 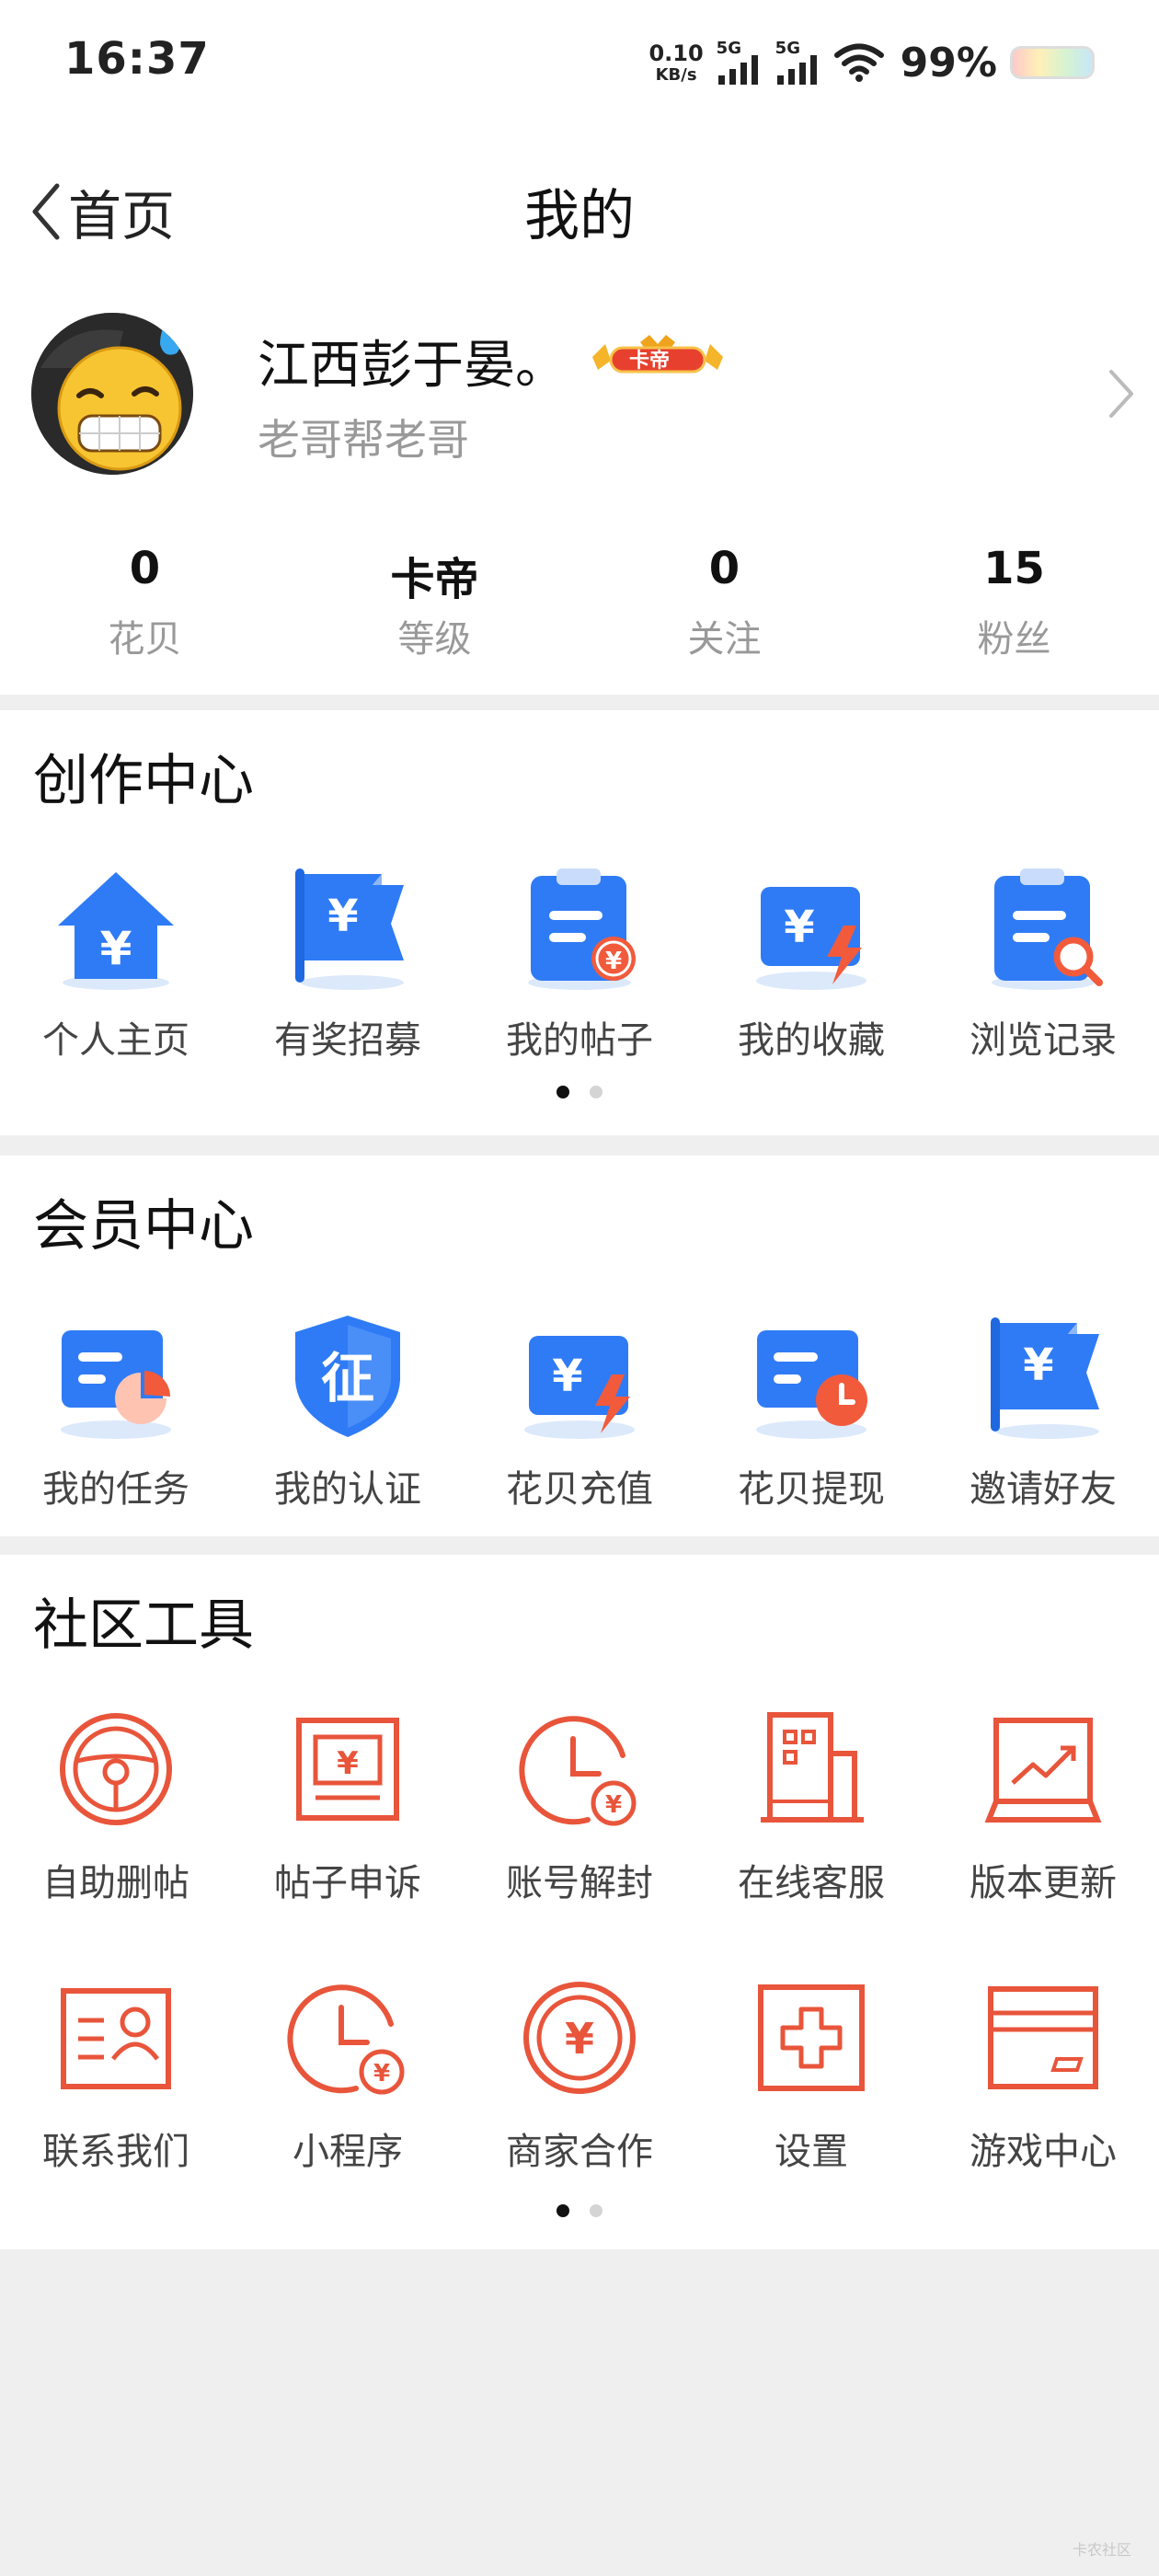 I want to click on grid-item-label: 个人主页, so click(x=115, y=1040).